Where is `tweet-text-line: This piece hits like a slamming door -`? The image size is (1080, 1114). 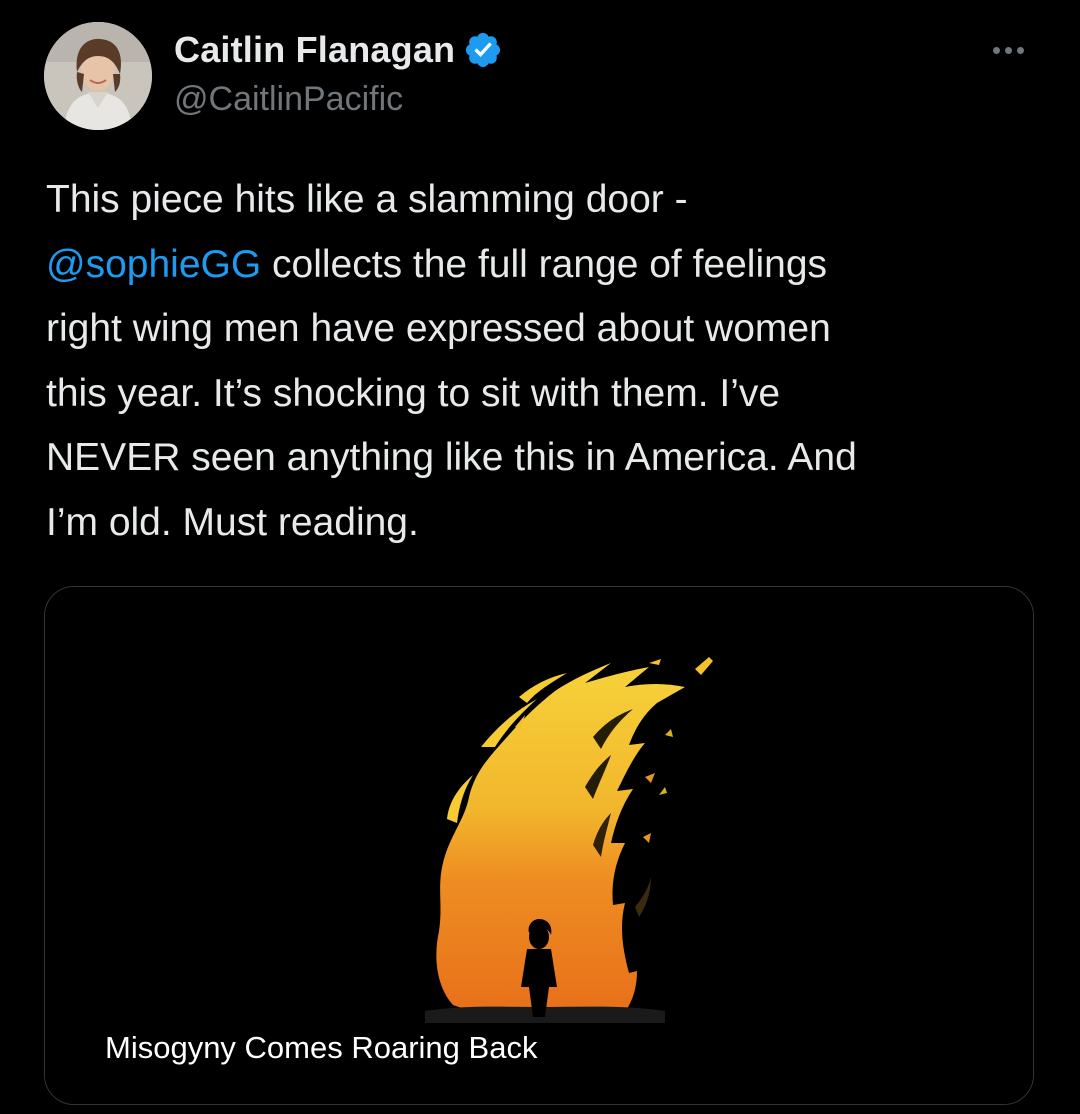
tweet-text-line: This piece hits like a slamming door - is located at coordinates (367, 199).